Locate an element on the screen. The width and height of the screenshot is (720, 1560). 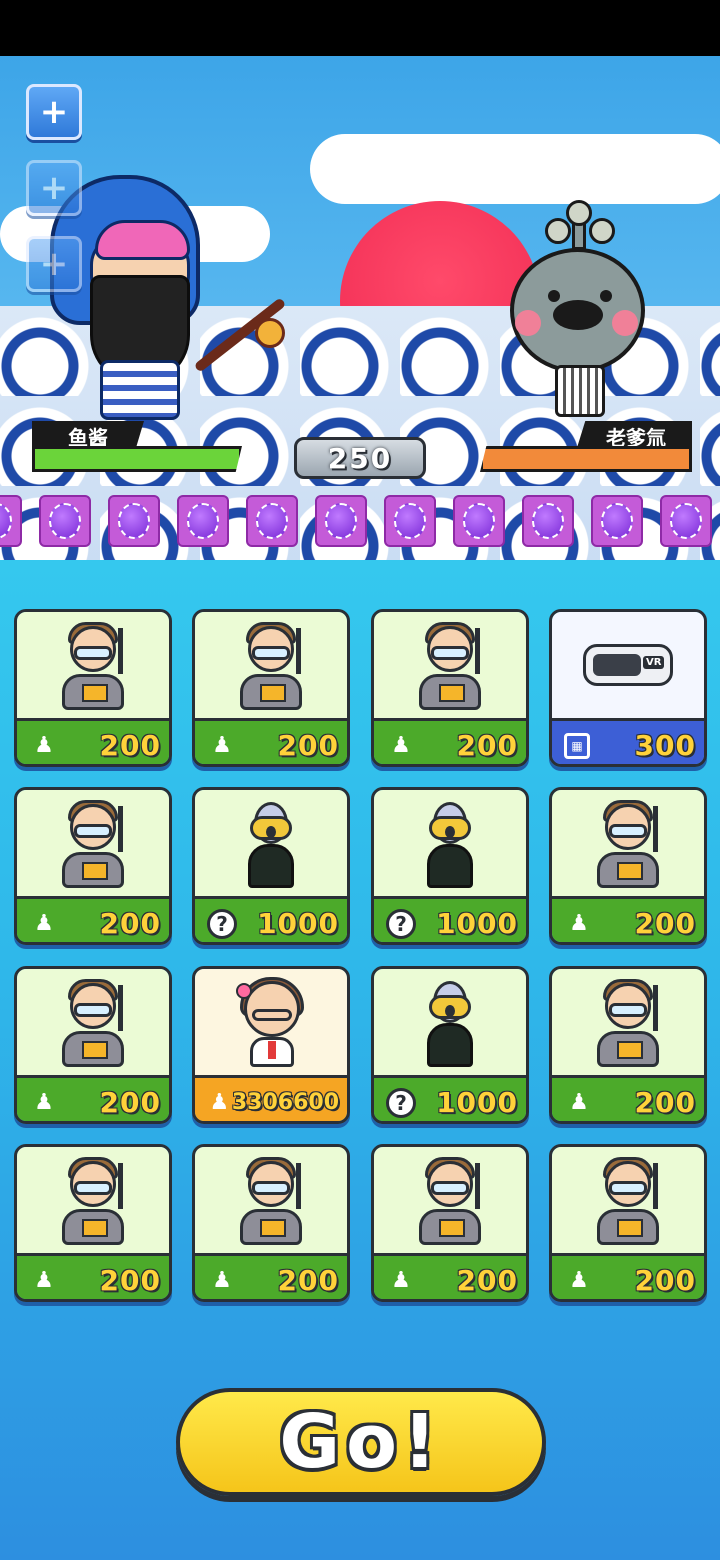
score-value: 250 is located at coordinates (360, 458).